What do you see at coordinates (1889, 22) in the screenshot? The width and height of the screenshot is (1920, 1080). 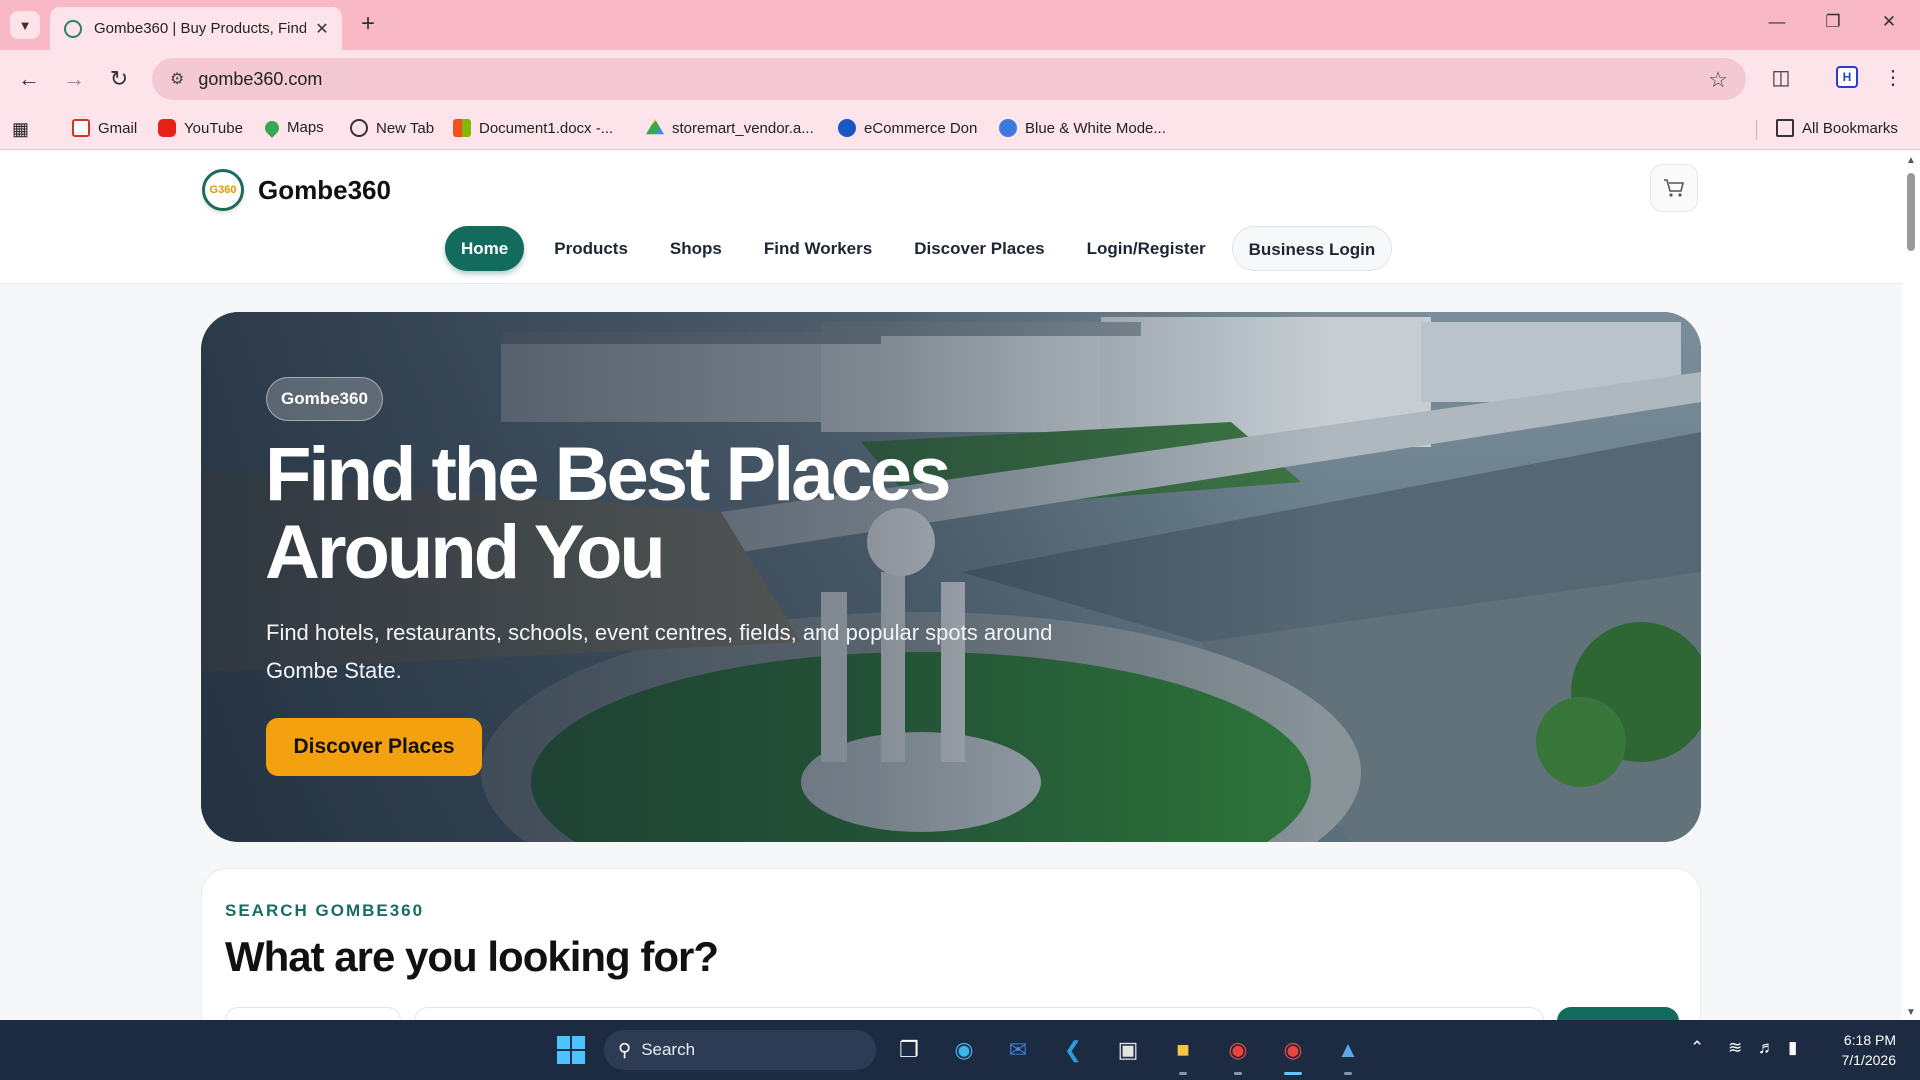 I see `close-window-button: ✕` at bounding box center [1889, 22].